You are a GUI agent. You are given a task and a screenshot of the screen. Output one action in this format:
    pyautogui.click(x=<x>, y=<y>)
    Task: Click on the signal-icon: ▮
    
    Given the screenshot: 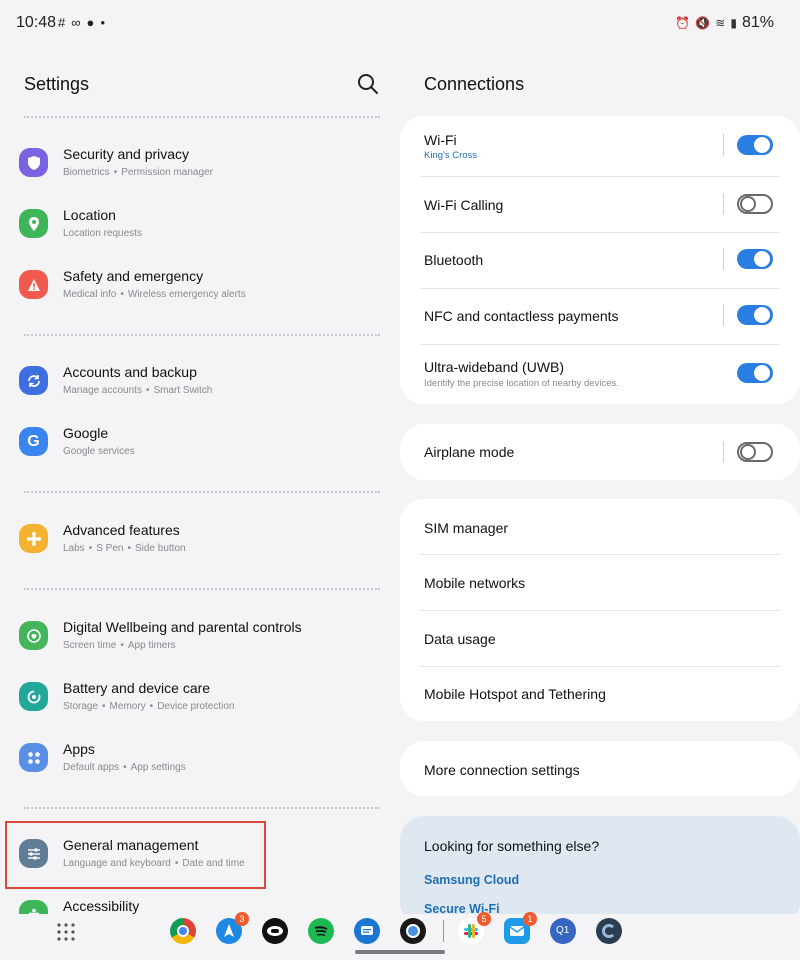 What is the action you would take?
    pyautogui.click(x=733, y=23)
    